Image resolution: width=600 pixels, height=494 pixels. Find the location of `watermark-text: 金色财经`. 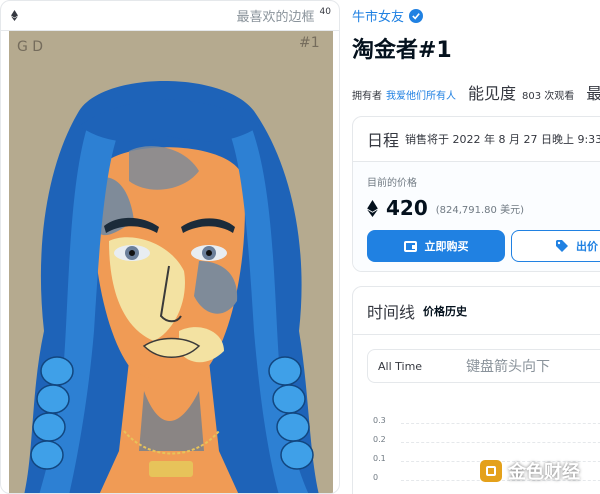

watermark-text: 金色财经 is located at coordinates (544, 472).